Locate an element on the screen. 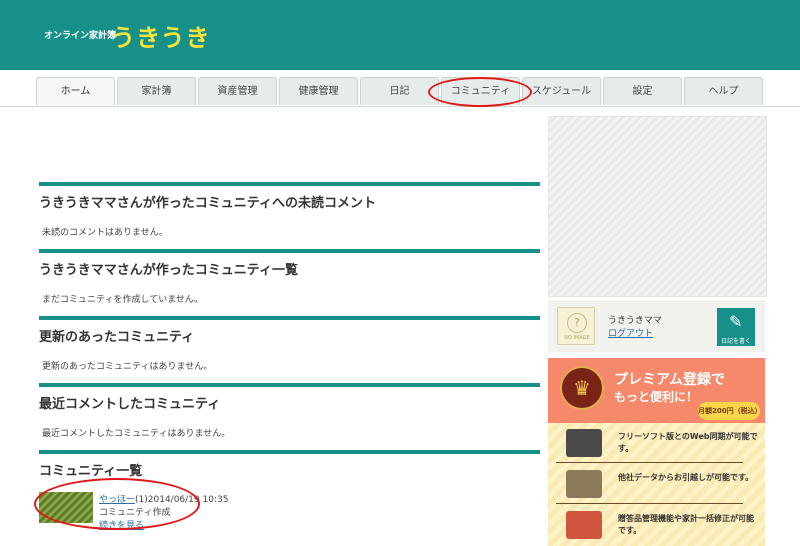 The image size is (800, 546). ad-placeholder is located at coordinates (657, 206).